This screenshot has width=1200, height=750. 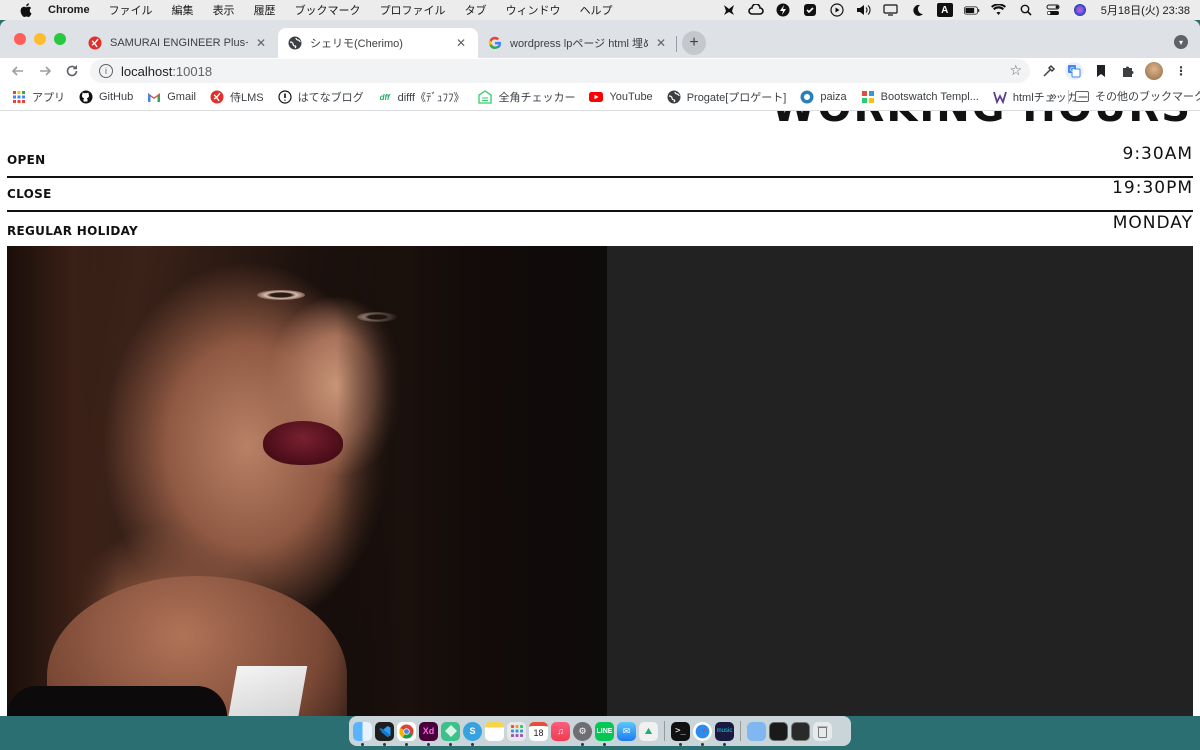 I want to click on tab-search-button: ▾, so click(x=1181, y=42).